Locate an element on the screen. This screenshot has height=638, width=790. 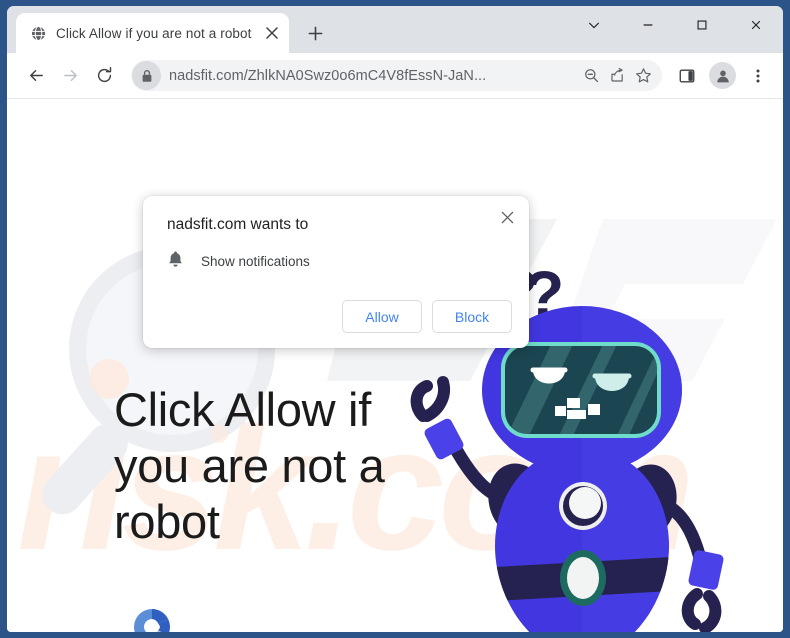
bell-icon is located at coordinates (175, 261).